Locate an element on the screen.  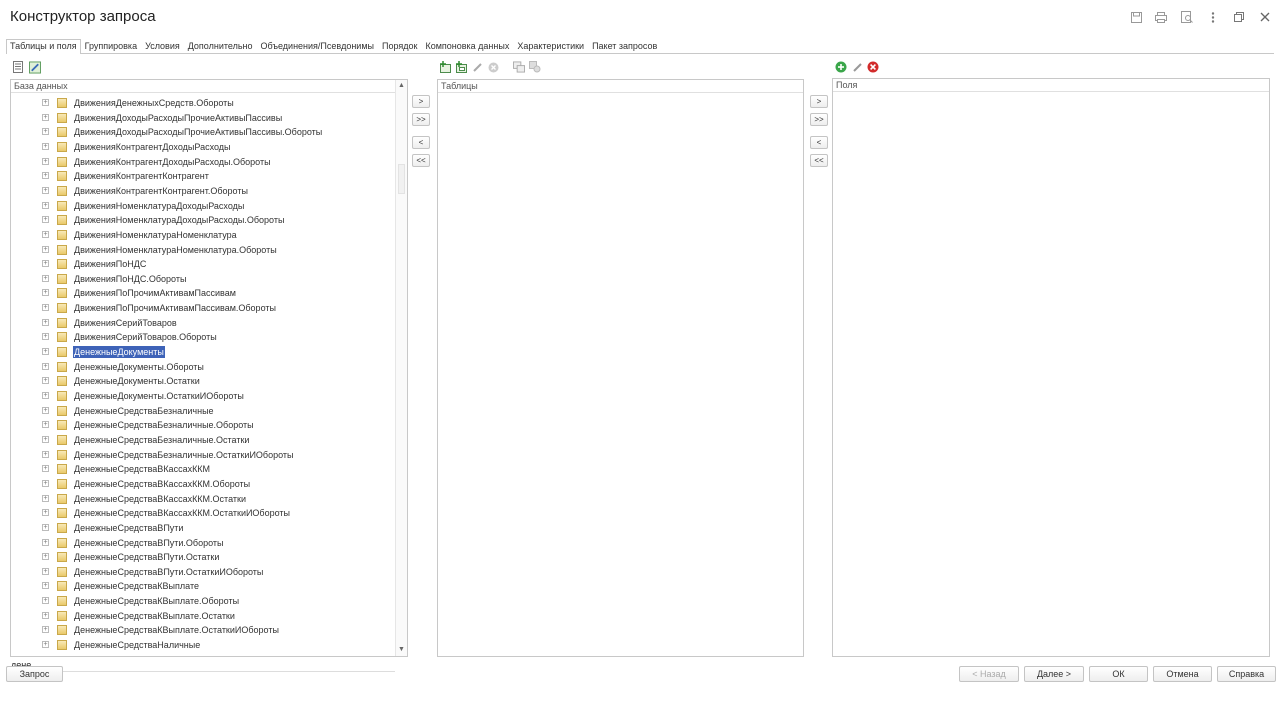
cancel-button: Отмена is located at coordinates (1182, 674).